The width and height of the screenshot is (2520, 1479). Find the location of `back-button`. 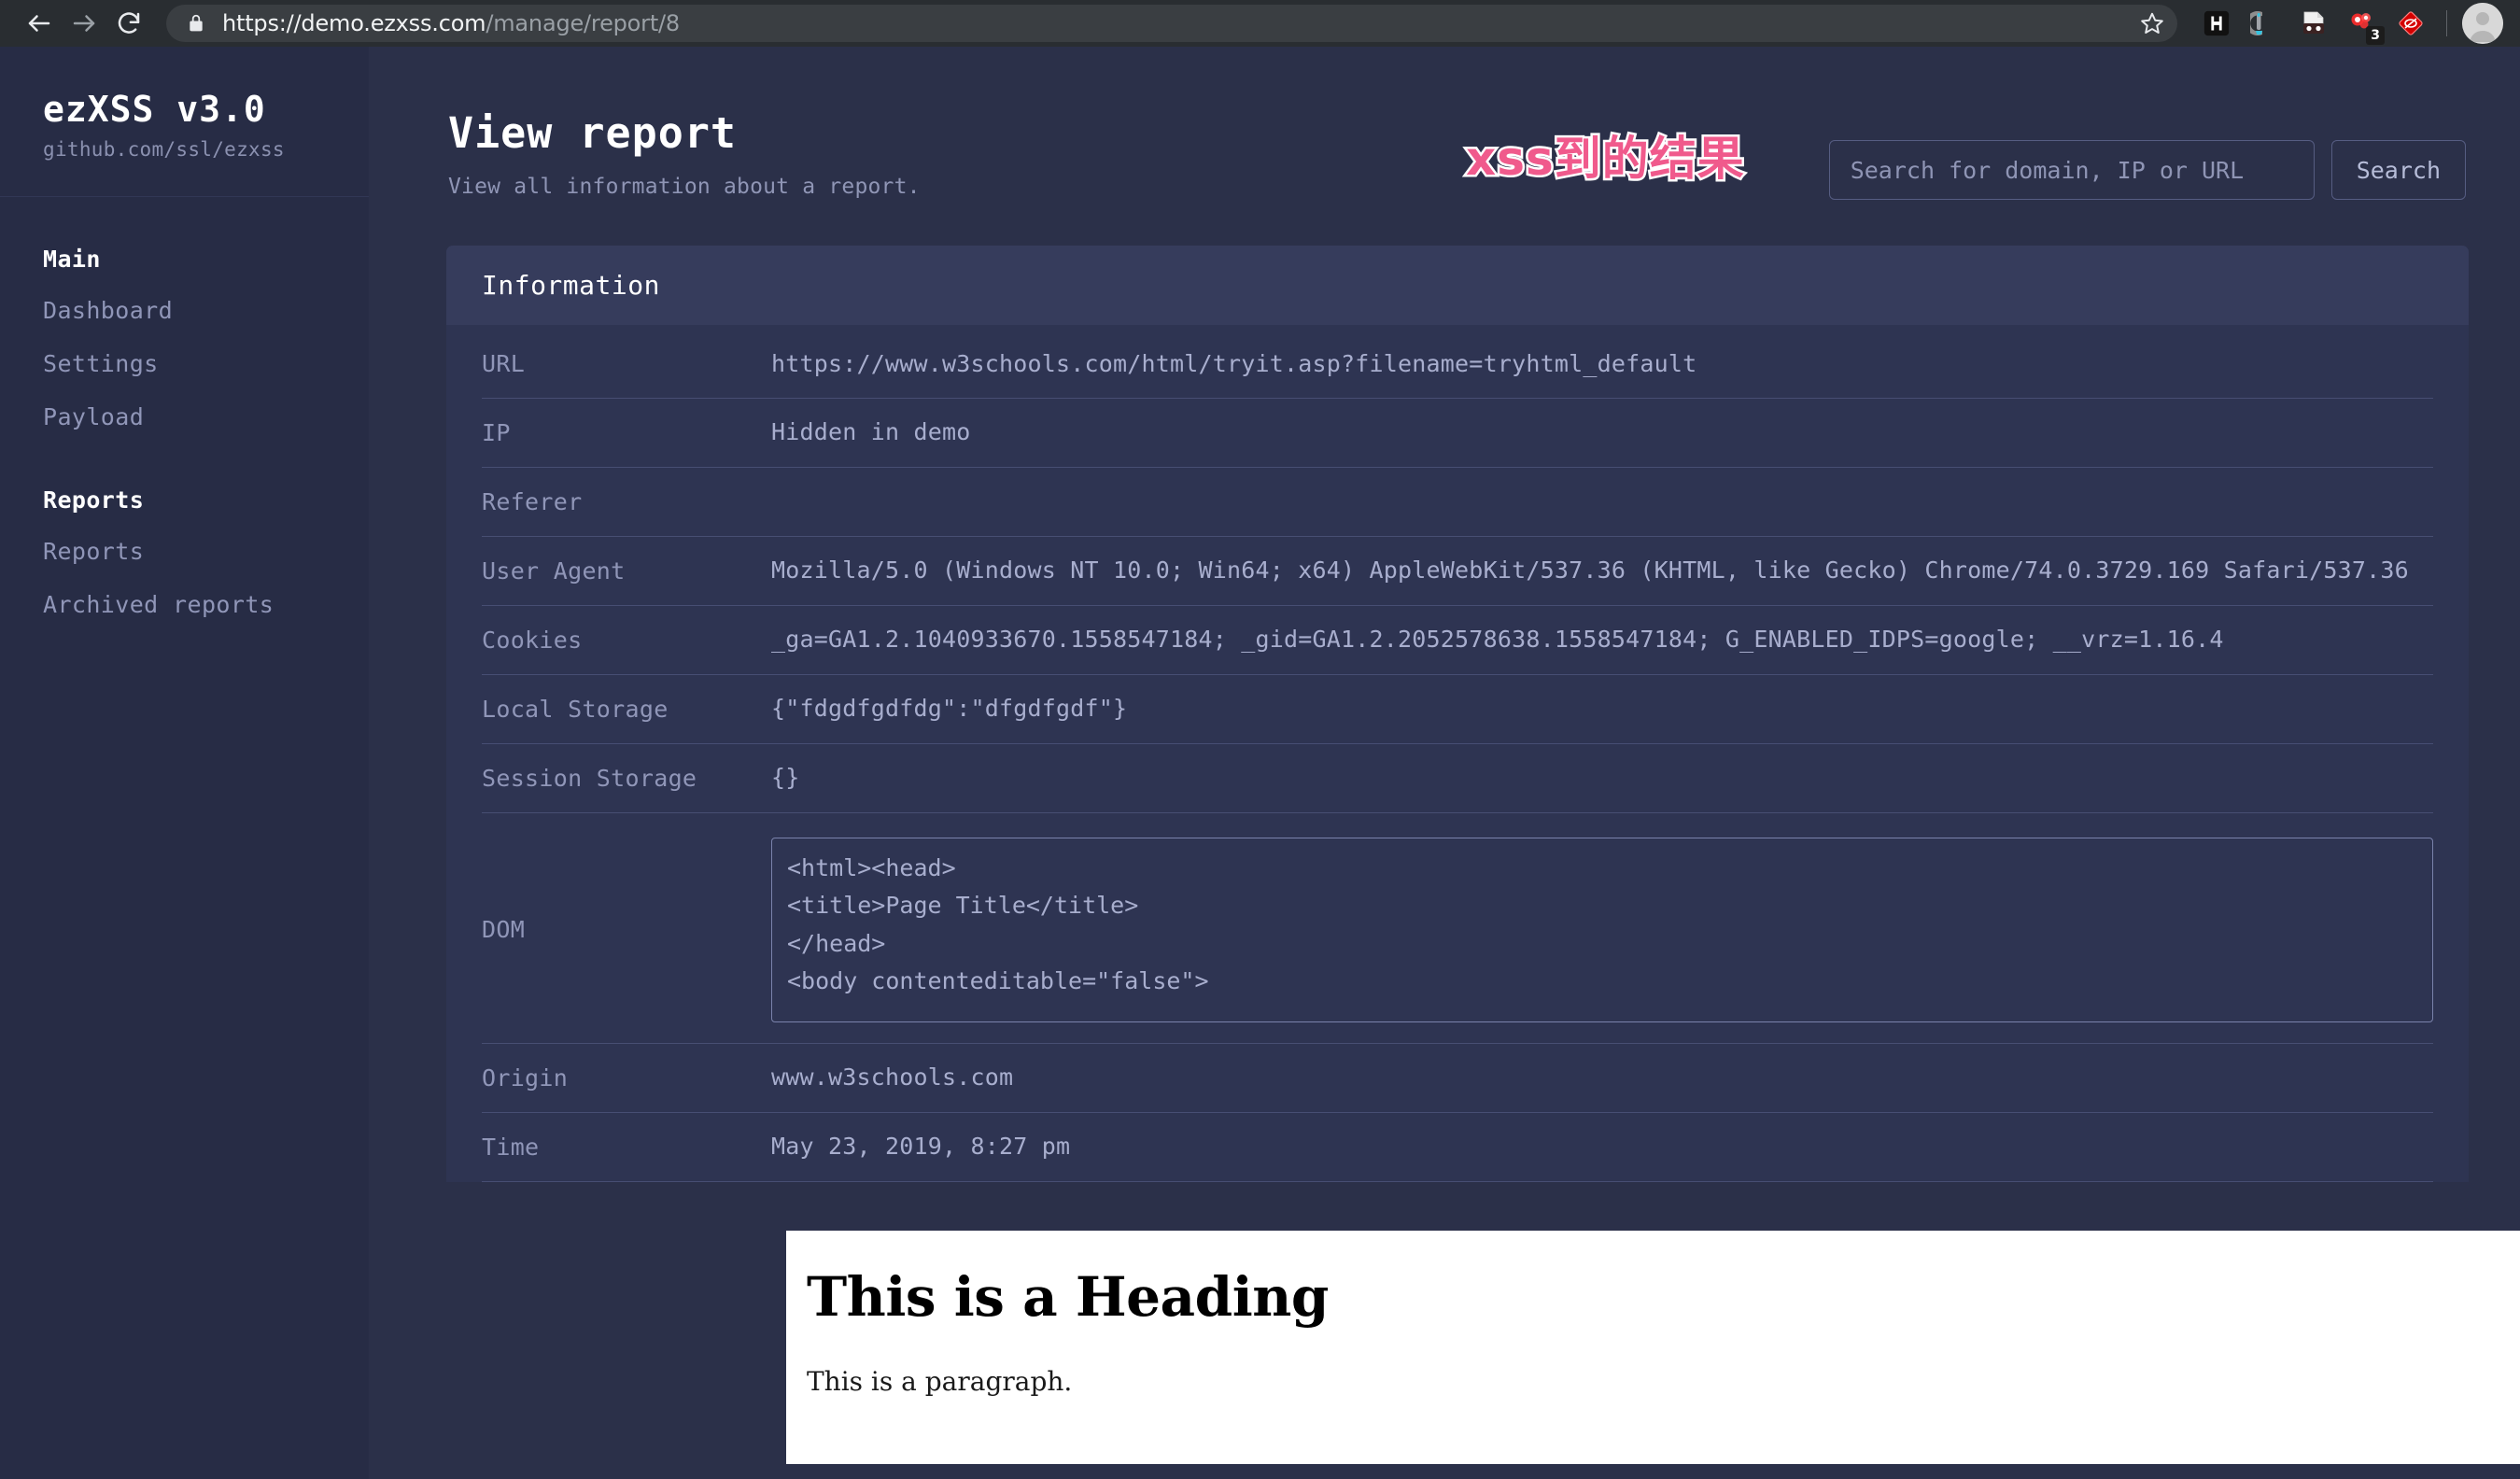

back-button is located at coordinates (39, 23).